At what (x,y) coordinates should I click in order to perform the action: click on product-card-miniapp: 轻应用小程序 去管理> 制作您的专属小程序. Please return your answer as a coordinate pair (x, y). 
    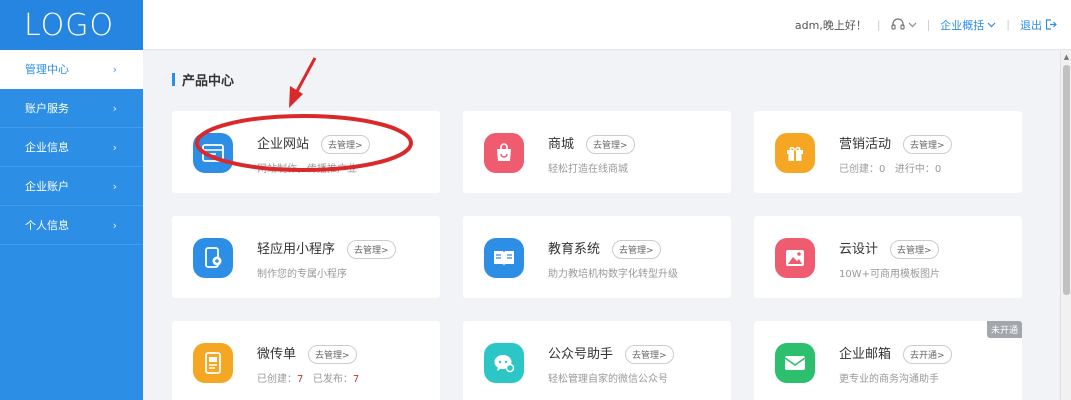
    Looking at the image, I should click on (306, 257).